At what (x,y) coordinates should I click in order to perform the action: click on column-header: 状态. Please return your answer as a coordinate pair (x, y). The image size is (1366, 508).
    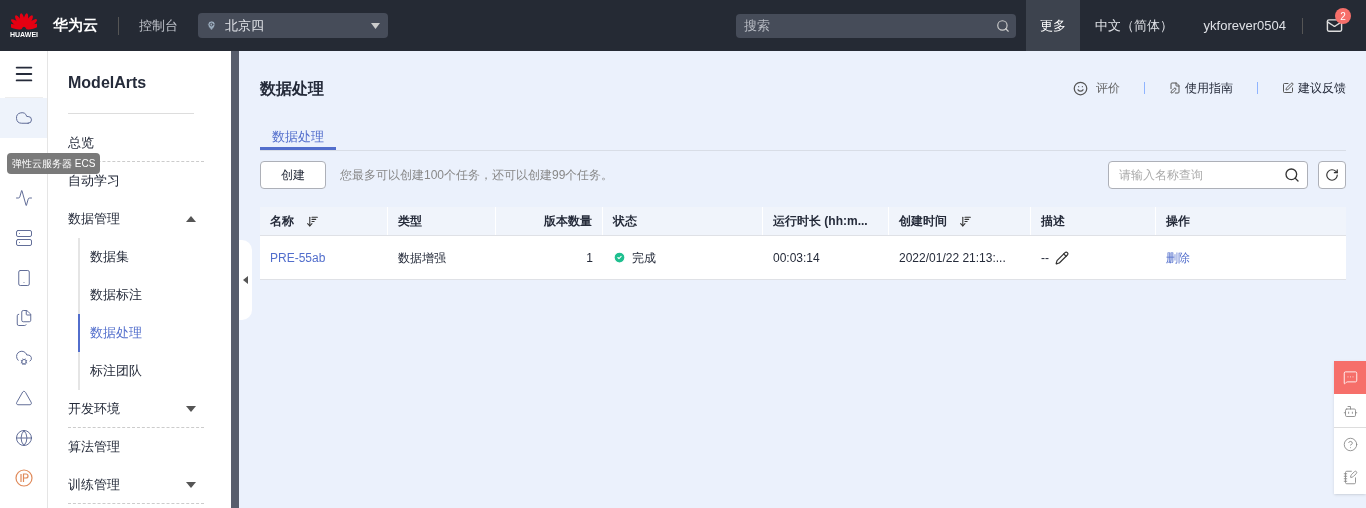
    Looking at the image, I should click on (683, 221).